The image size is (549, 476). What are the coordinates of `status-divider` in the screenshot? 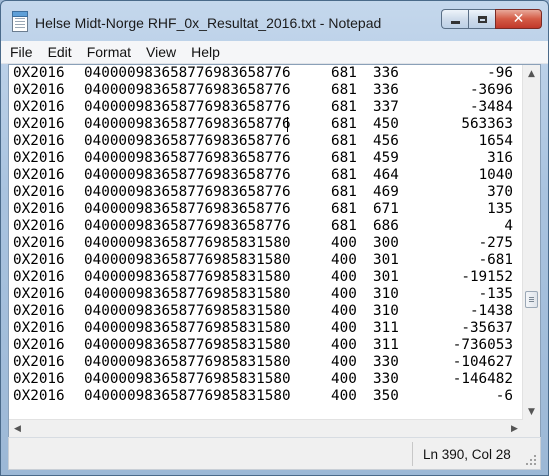 It's located at (412, 454).